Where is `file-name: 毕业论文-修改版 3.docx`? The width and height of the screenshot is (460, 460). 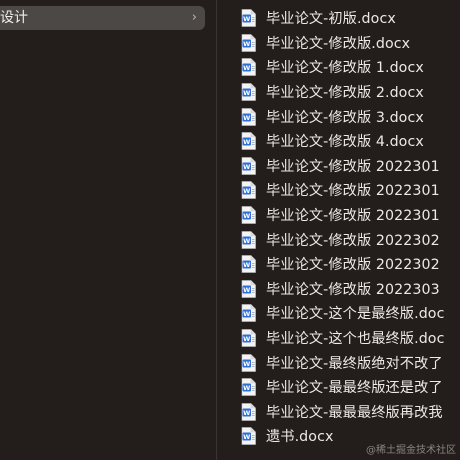 file-name: 毕业论文-修改版 3.docx is located at coordinates (345, 117).